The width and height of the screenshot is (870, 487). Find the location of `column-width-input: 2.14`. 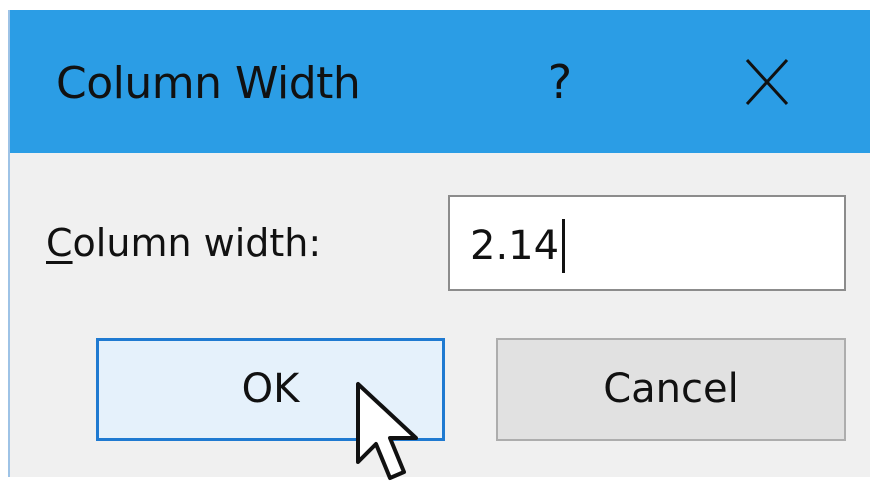

column-width-input: 2.14 is located at coordinates (647, 243).